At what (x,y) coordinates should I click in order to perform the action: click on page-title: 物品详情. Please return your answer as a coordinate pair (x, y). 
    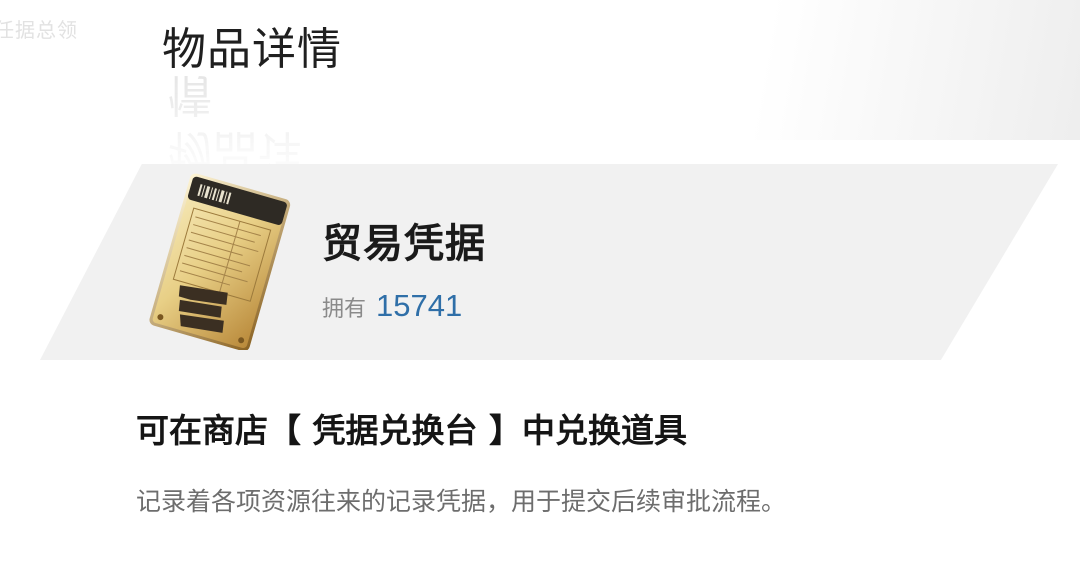
    Looking at the image, I should click on (252, 49).